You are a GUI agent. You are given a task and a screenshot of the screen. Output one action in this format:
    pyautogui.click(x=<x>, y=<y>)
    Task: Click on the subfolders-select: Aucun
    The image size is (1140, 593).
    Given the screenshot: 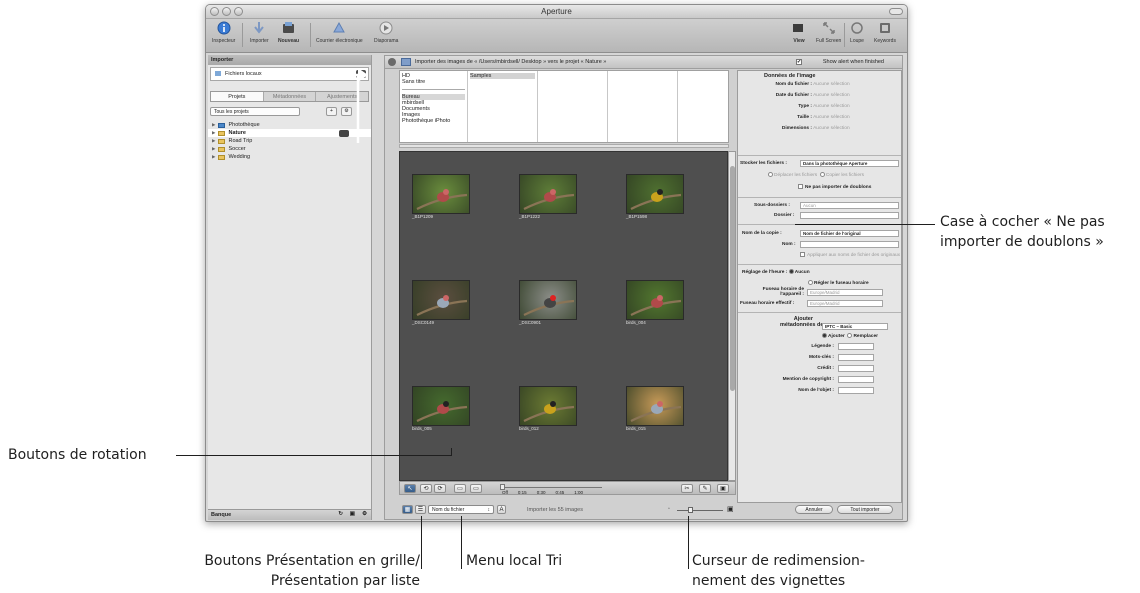 What is the action you would take?
    pyautogui.click(x=849, y=205)
    